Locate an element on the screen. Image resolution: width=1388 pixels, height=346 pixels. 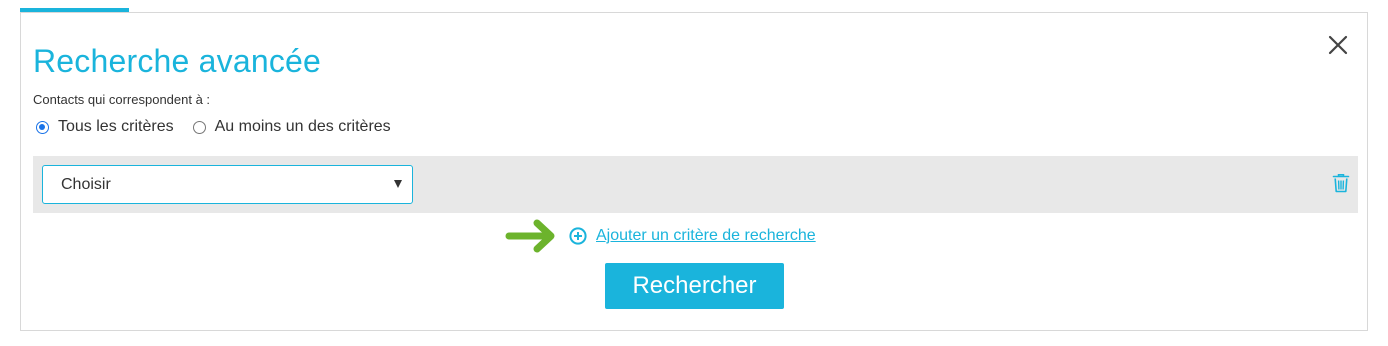
radio-all-criteria-label: Tous les critères is located at coordinates (116, 126).